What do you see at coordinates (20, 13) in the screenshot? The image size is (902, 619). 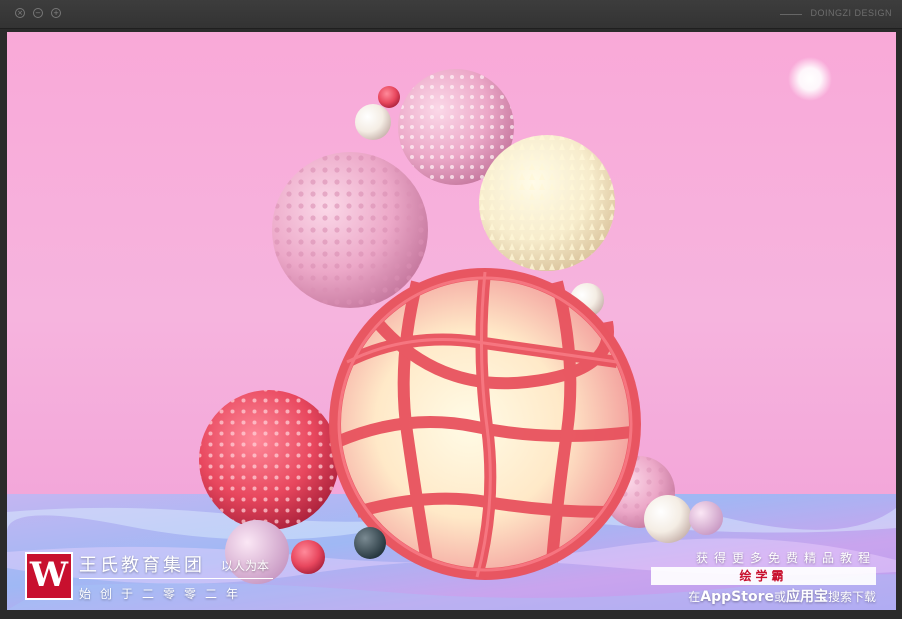 I see `close-icon: ×` at bounding box center [20, 13].